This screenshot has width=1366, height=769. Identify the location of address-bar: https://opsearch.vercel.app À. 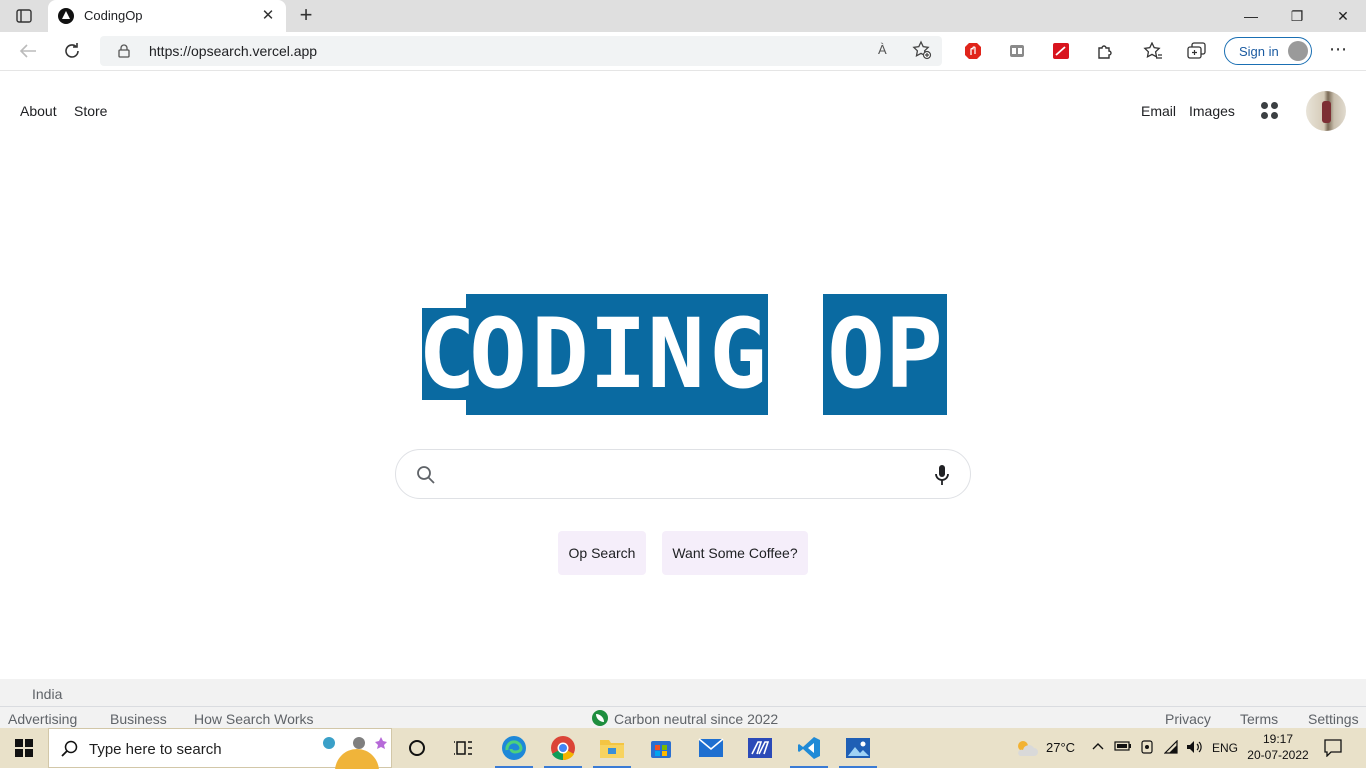
(521, 51).